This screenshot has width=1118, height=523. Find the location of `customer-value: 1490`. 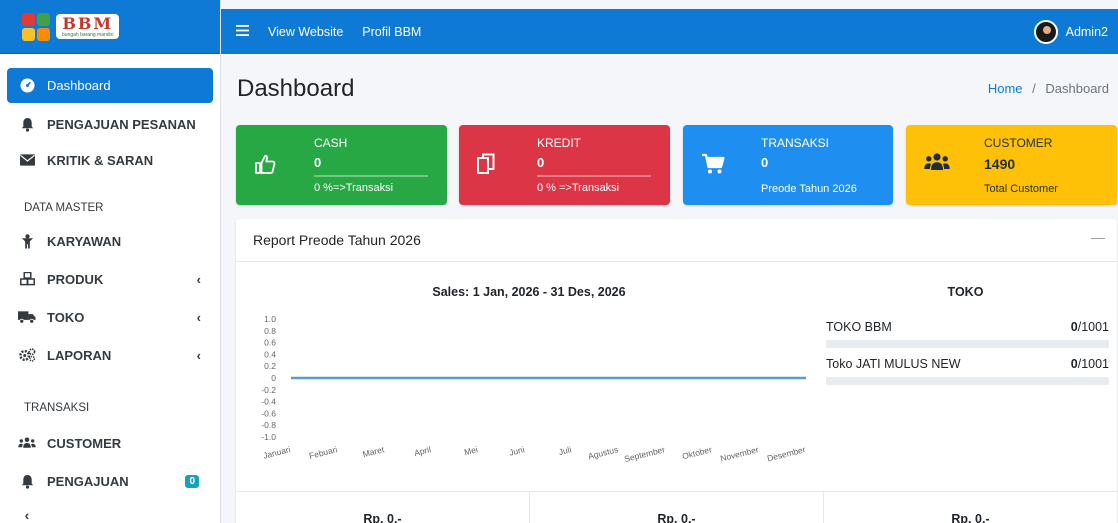

customer-value: 1490 is located at coordinates (1000, 164).